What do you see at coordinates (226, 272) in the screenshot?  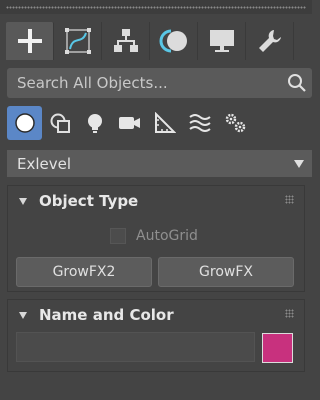 I see `growfx-button: GrowFX` at bounding box center [226, 272].